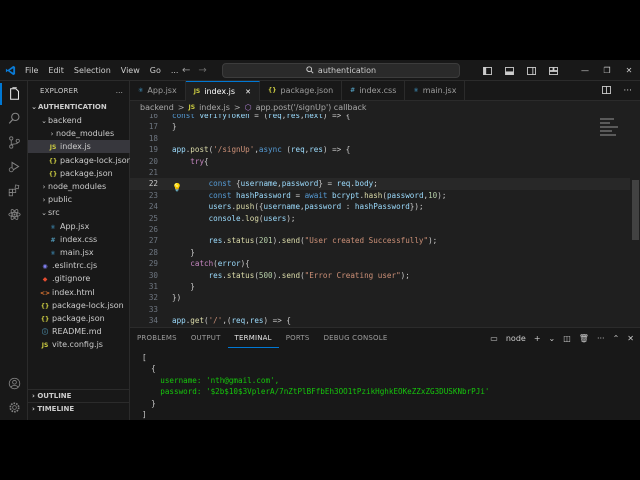 The image size is (640, 480). Describe the element at coordinates (14, 214) in the screenshot. I see `react-devtools-icon` at that location.